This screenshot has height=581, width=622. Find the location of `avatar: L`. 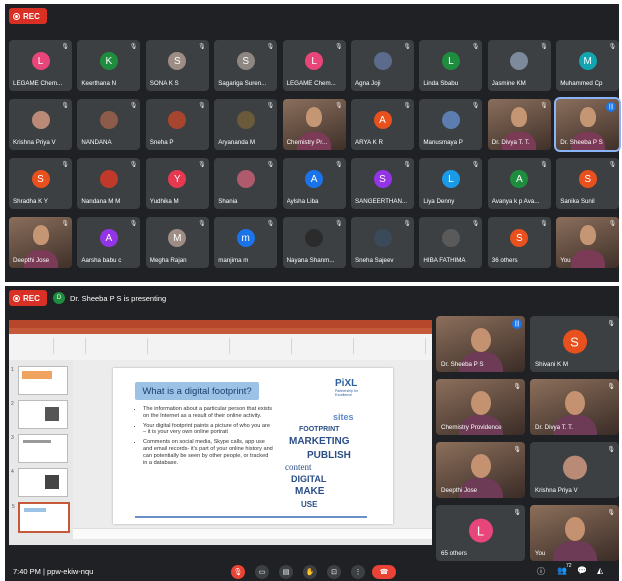

avatar: L is located at coordinates (314, 61).